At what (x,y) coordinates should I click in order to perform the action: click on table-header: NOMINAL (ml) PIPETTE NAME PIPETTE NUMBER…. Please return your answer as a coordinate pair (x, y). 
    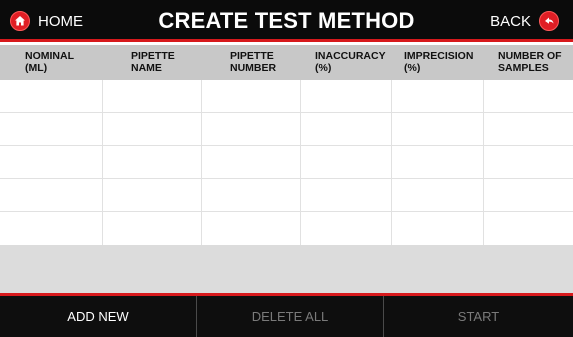
    Looking at the image, I should click on (286, 62).